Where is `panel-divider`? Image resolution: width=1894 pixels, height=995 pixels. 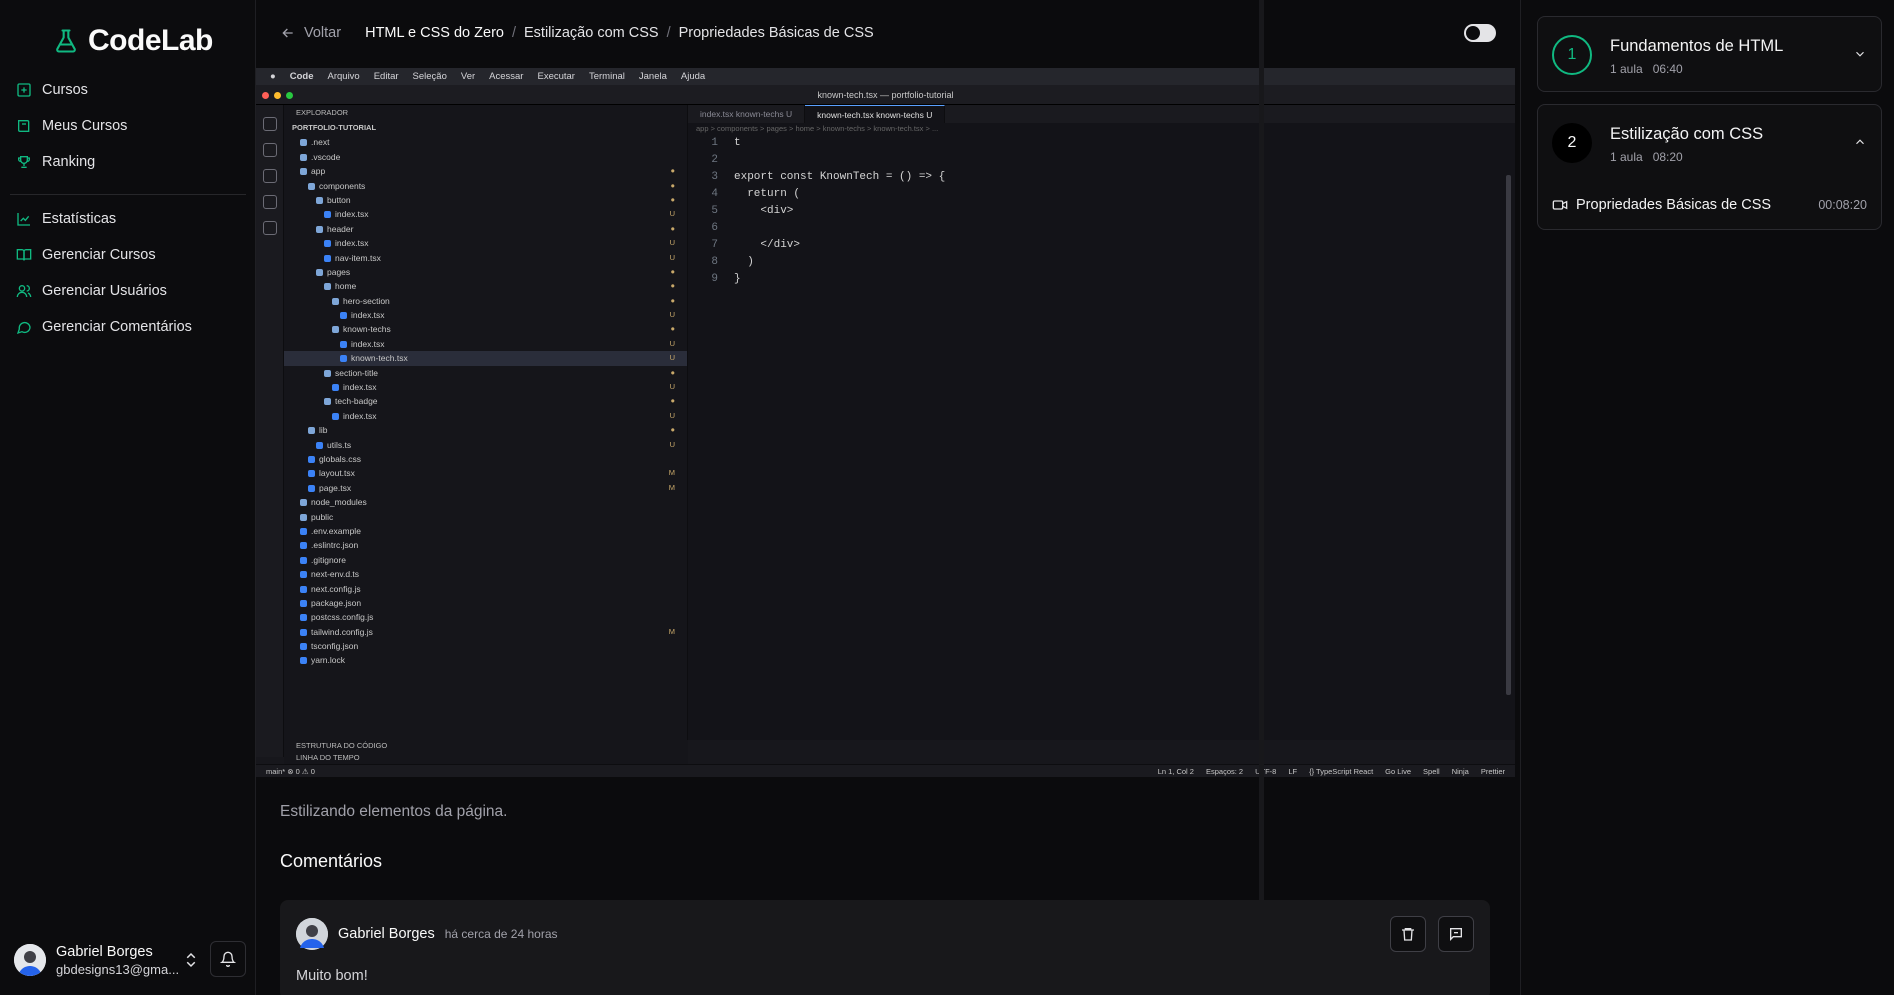 panel-divider is located at coordinates (1261, 497).